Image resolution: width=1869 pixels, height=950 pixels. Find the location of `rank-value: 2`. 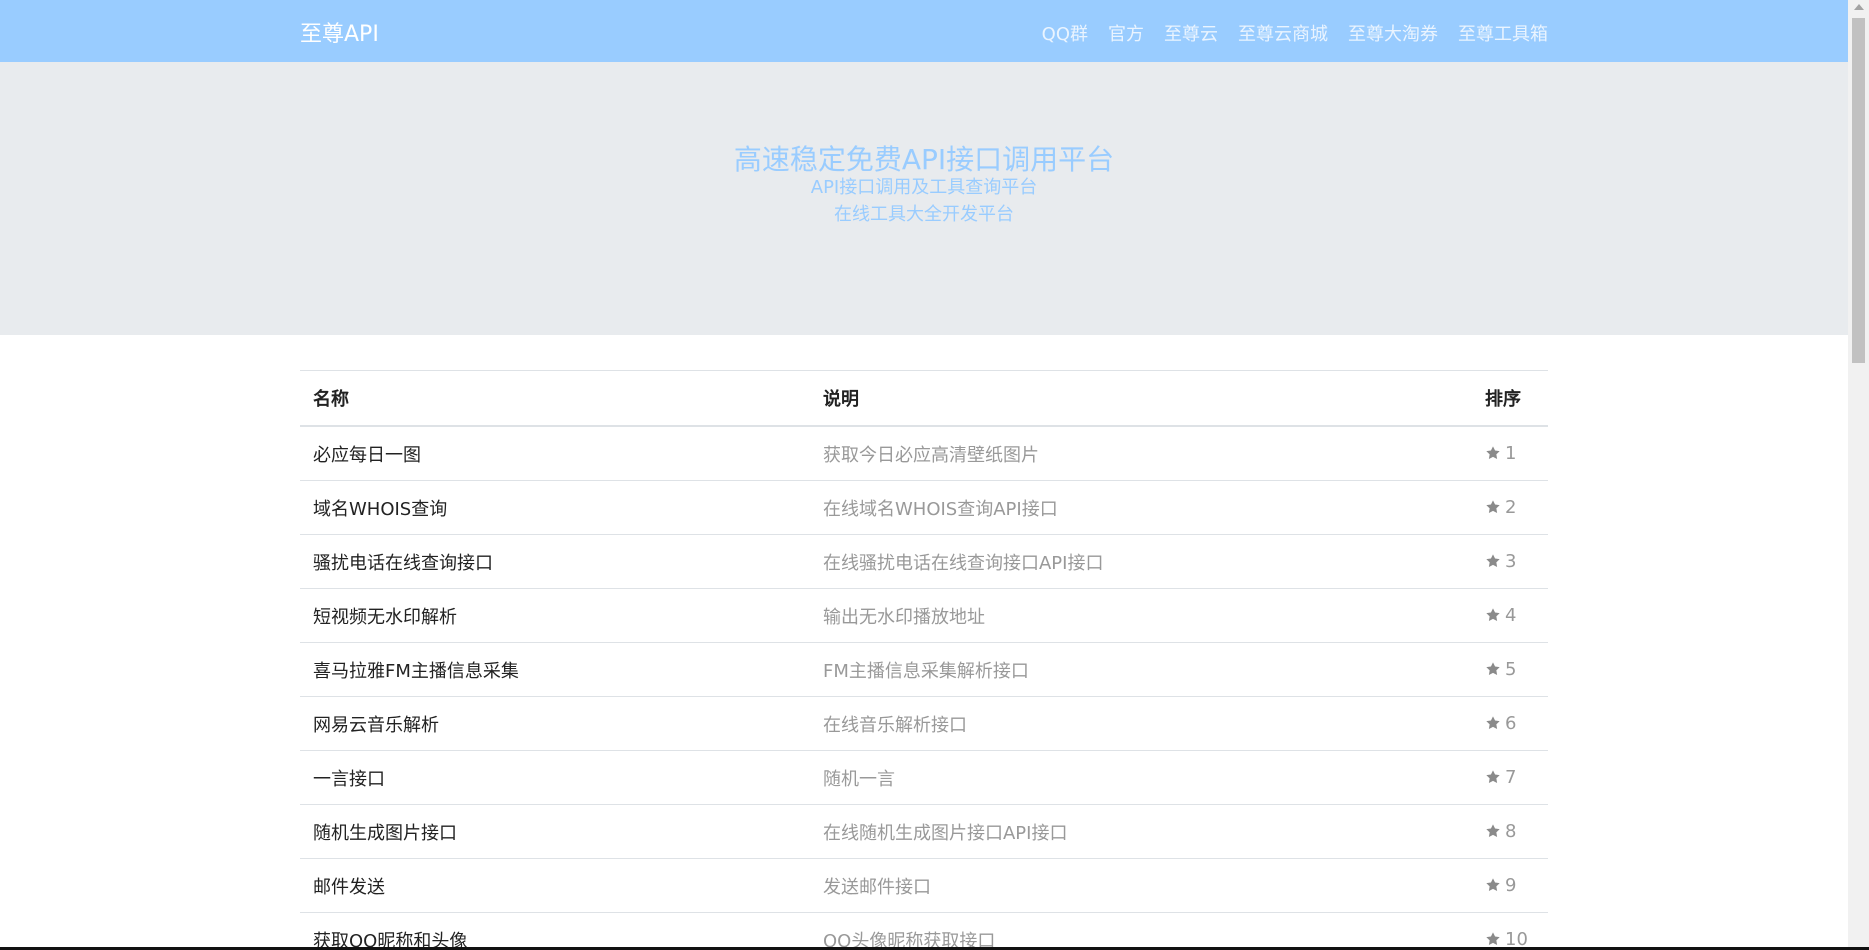

rank-value: 2 is located at coordinates (1511, 507).